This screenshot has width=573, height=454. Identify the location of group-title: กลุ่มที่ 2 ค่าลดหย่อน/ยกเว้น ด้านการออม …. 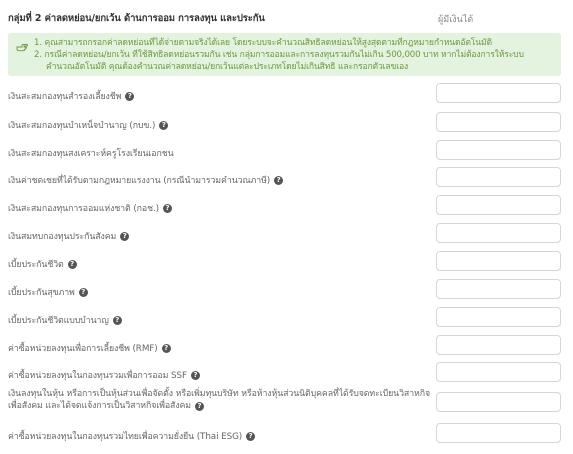
(136, 18).